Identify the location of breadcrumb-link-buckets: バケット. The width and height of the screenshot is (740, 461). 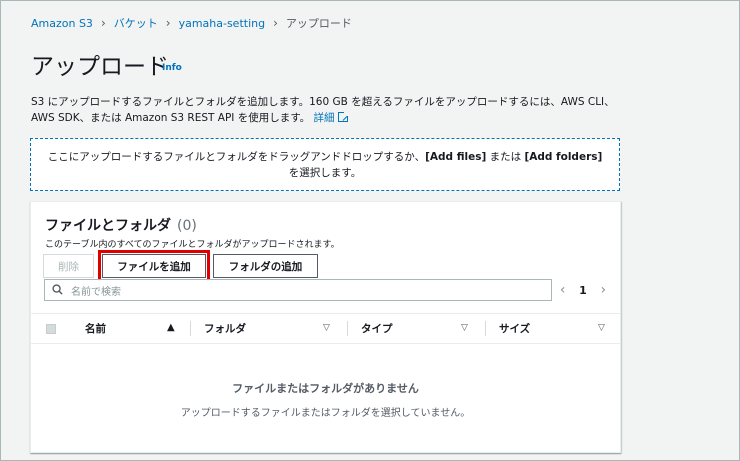
(136, 23).